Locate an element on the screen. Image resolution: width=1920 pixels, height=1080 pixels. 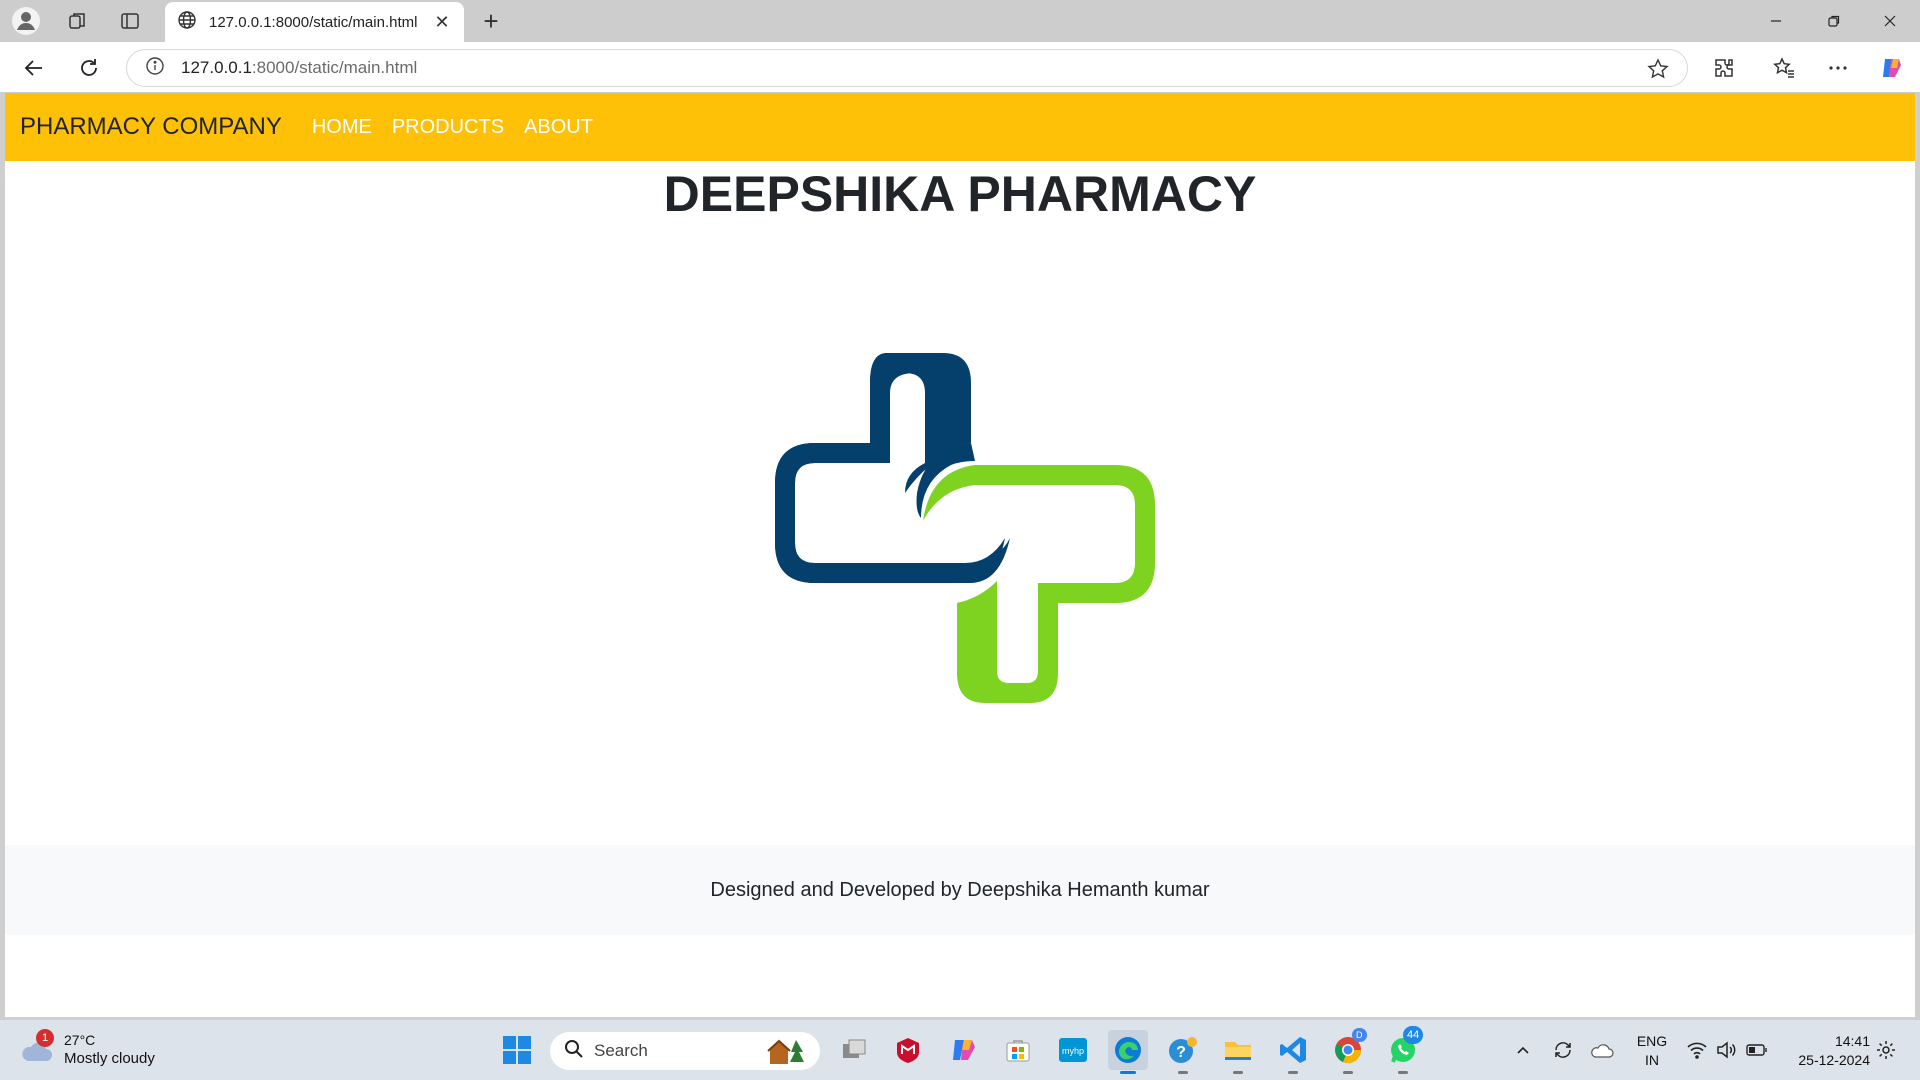
weather-temperature: 27°C is located at coordinates (80, 1040).